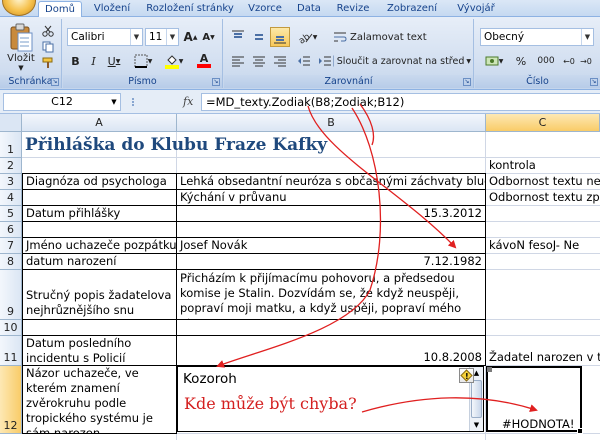  Describe the element at coordinates (191, 102) in the screenshot. I see `insert-function-button: fx` at that location.